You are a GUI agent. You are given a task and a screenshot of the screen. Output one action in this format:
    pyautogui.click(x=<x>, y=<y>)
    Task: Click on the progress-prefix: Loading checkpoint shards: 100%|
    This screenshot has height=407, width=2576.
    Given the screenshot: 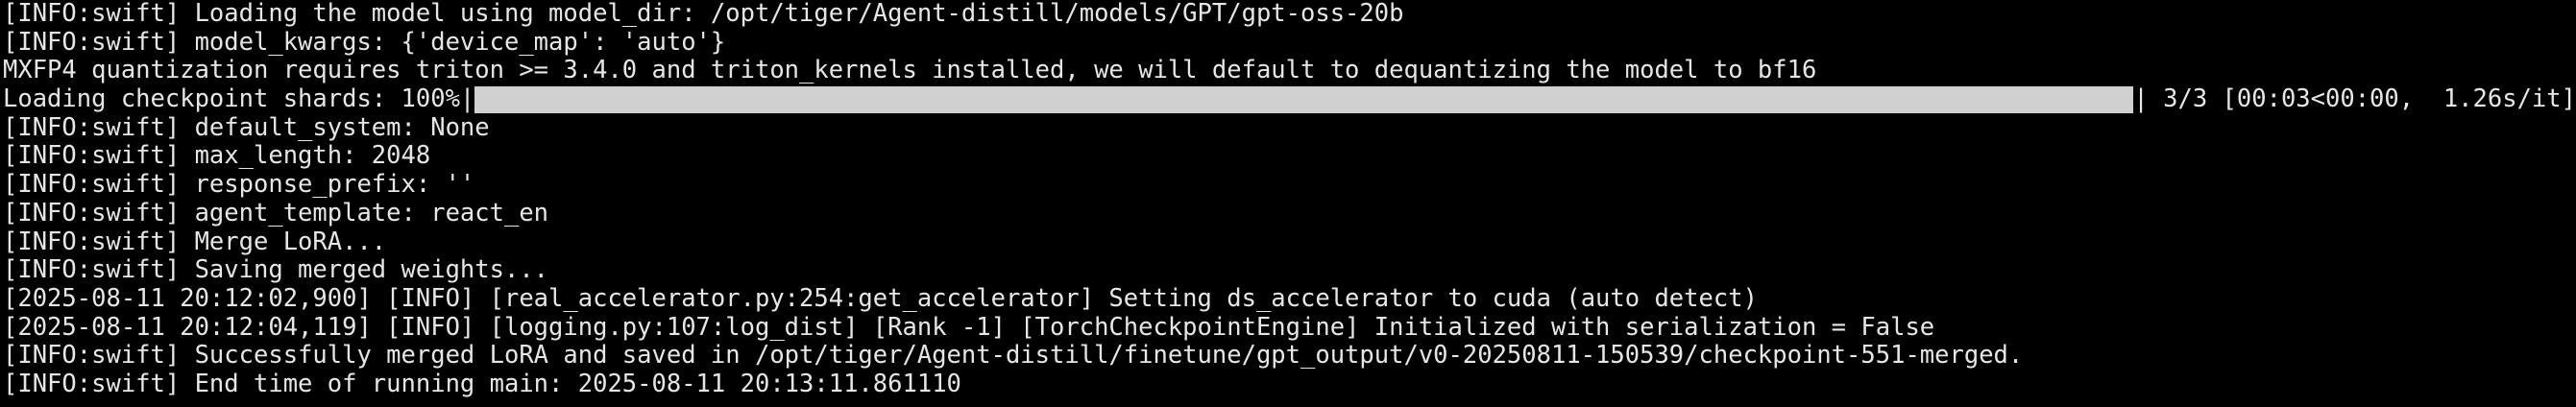 What is the action you would take?
    pyautogui.click(x=239, y=99)
    